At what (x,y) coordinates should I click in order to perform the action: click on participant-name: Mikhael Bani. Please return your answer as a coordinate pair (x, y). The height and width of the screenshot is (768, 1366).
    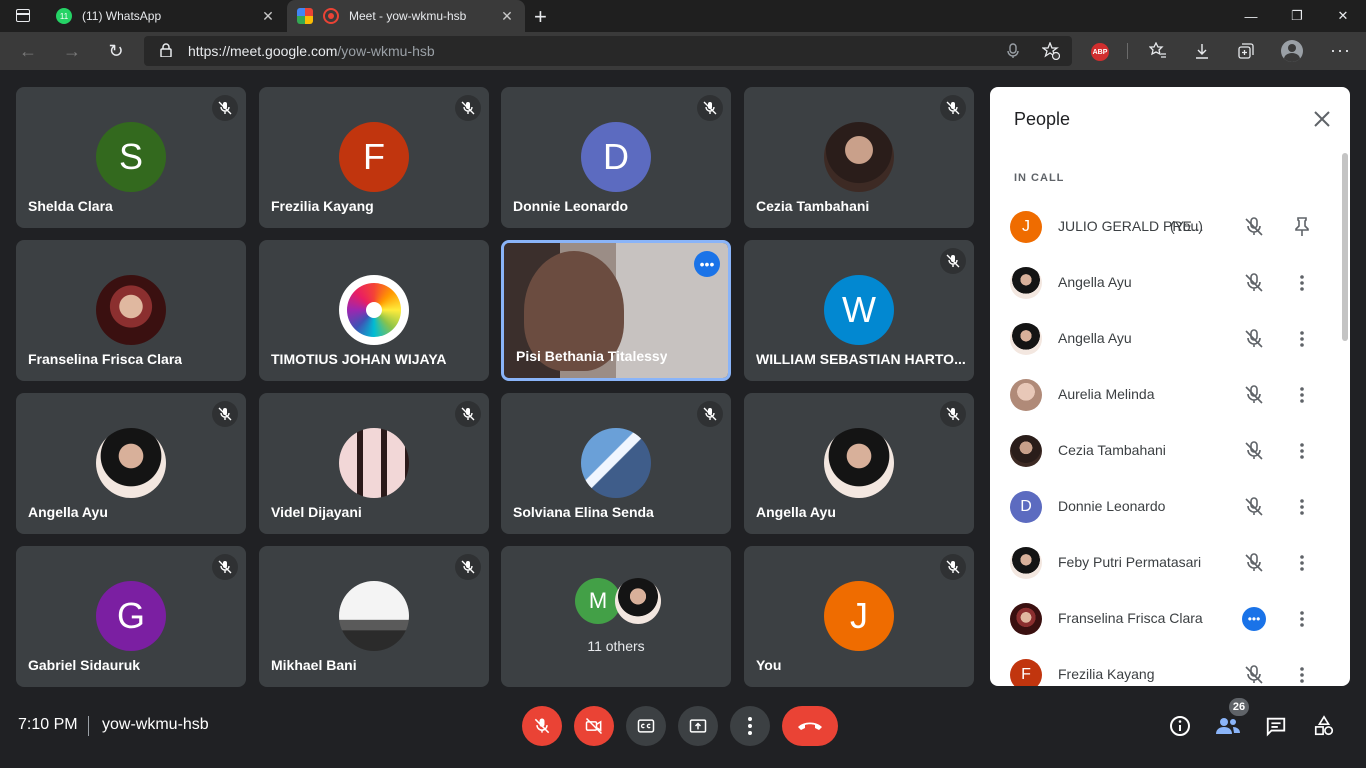
    Looking at the image, I should click on (314, 665).